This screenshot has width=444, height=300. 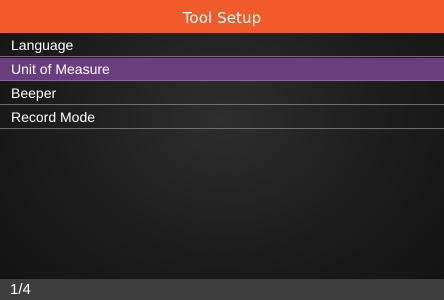 What do you see at coordinates (222, 45) in the screenshot?
I see `menu-item-language: Language` at bounding box center [222, 45].